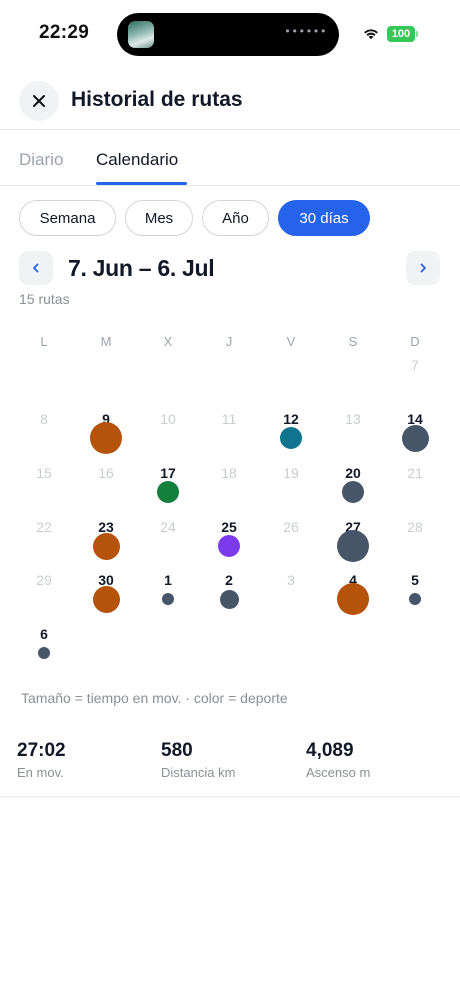  I want to click on battery-tip, so click(417, 34).